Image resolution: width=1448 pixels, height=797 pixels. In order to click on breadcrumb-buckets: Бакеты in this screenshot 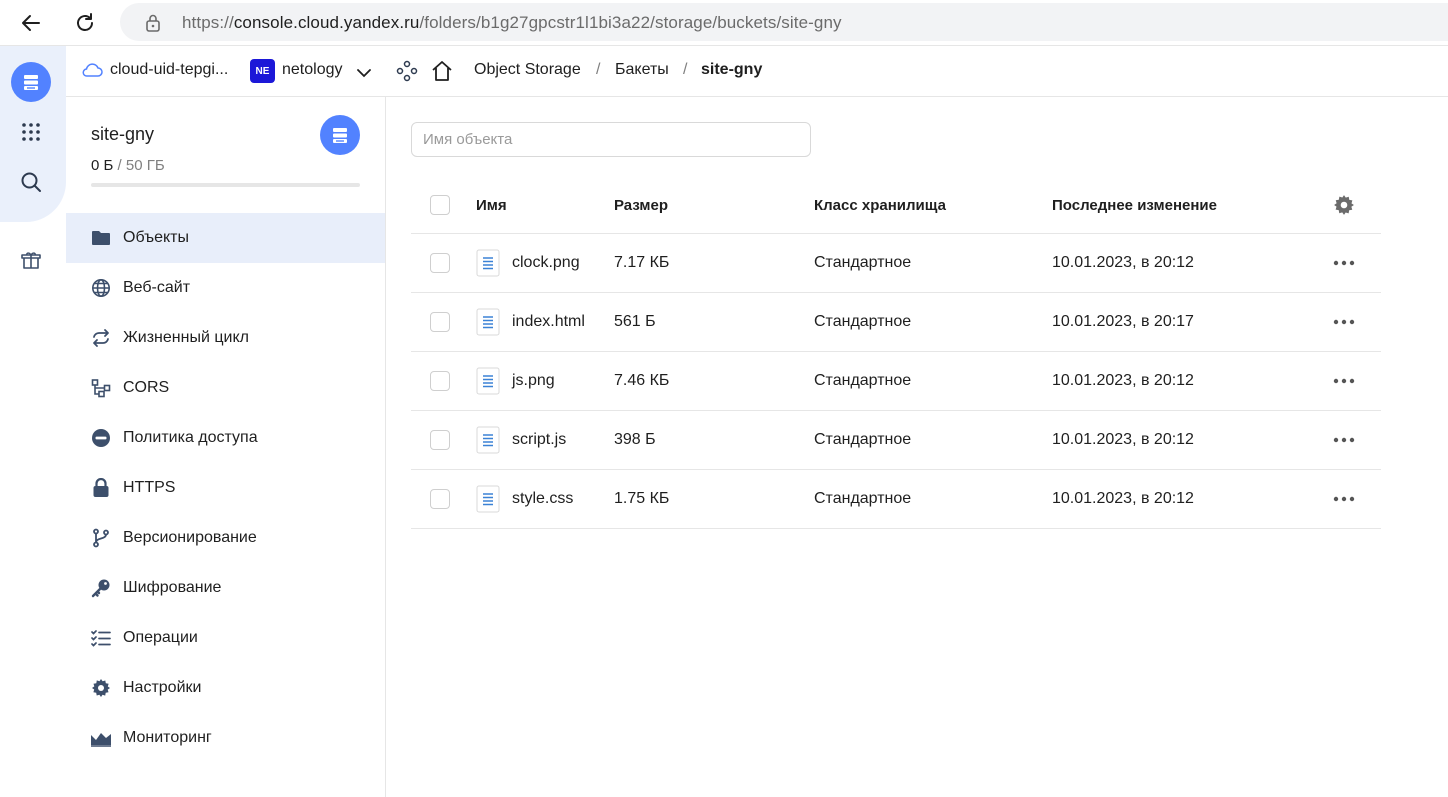, I will do `click(642, 70)`.